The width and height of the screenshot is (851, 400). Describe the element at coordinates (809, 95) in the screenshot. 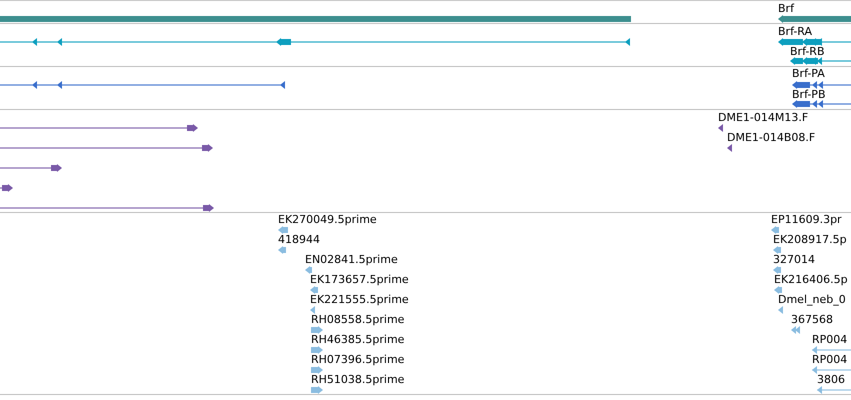

I see `feature-label: Brf-PB` at that location.